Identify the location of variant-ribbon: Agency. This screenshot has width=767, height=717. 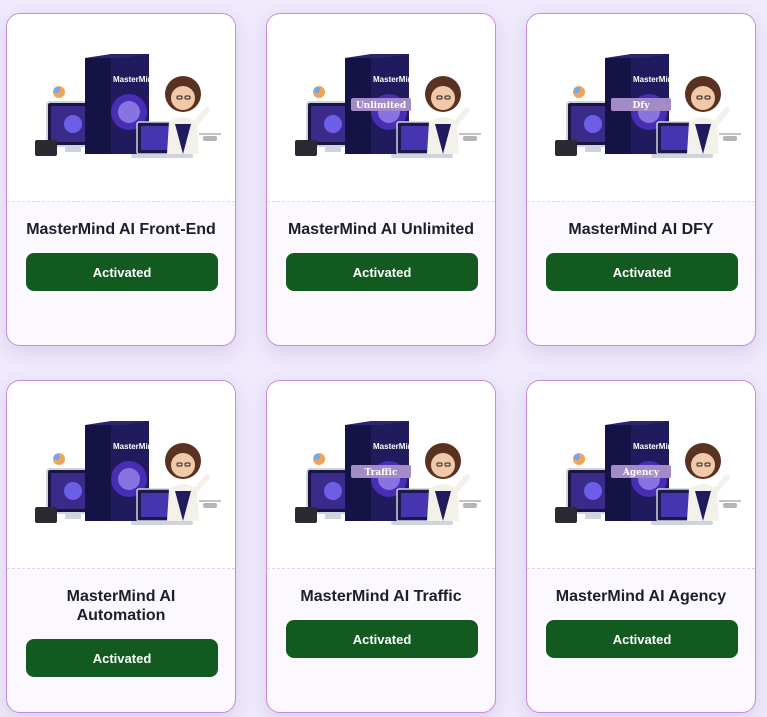
(641, 471).